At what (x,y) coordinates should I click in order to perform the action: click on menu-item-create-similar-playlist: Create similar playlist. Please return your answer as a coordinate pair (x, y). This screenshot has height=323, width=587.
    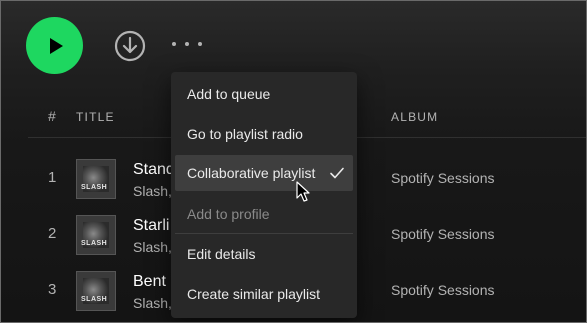
    Looking at the image, I should click on (264, 294).